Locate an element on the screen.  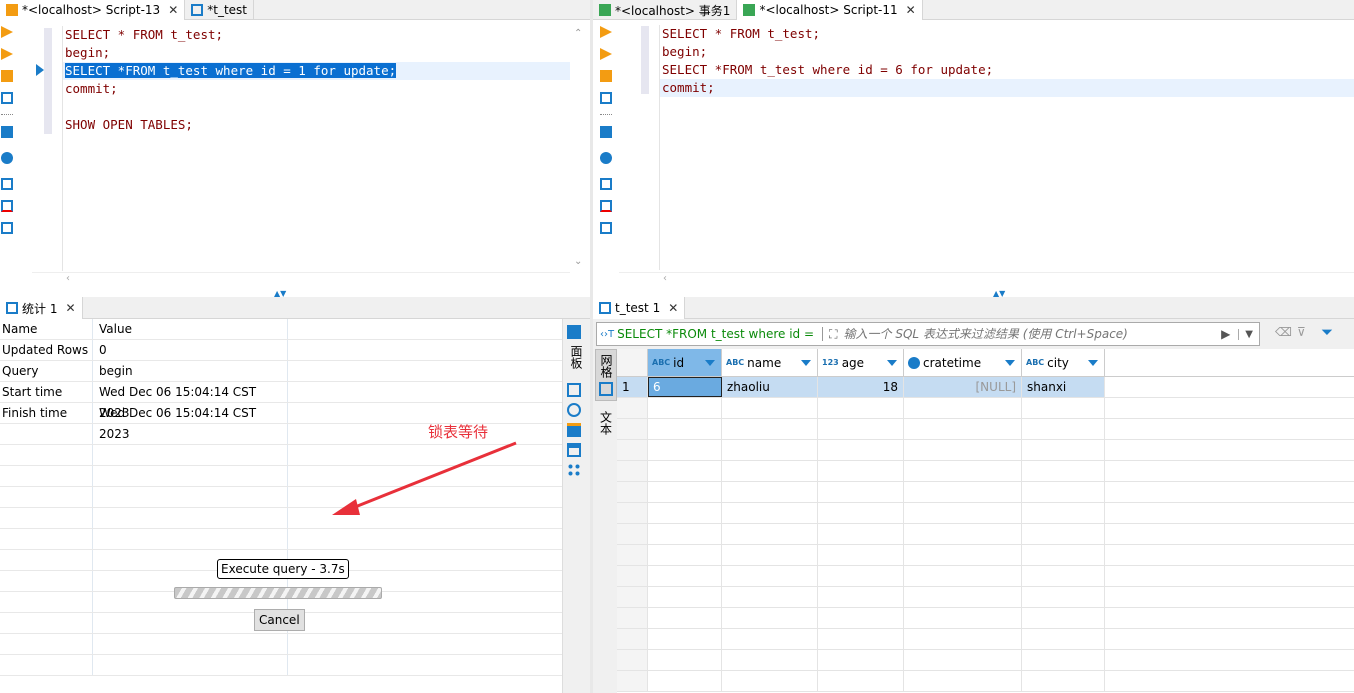
sort-dropdown-icon is located at coordinates (1010, 363).